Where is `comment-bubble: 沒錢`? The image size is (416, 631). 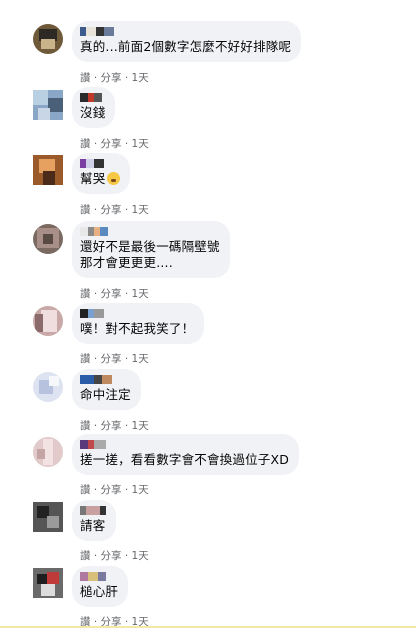
comment-bubble: 沒錢 is located at coordinates (94, 107).